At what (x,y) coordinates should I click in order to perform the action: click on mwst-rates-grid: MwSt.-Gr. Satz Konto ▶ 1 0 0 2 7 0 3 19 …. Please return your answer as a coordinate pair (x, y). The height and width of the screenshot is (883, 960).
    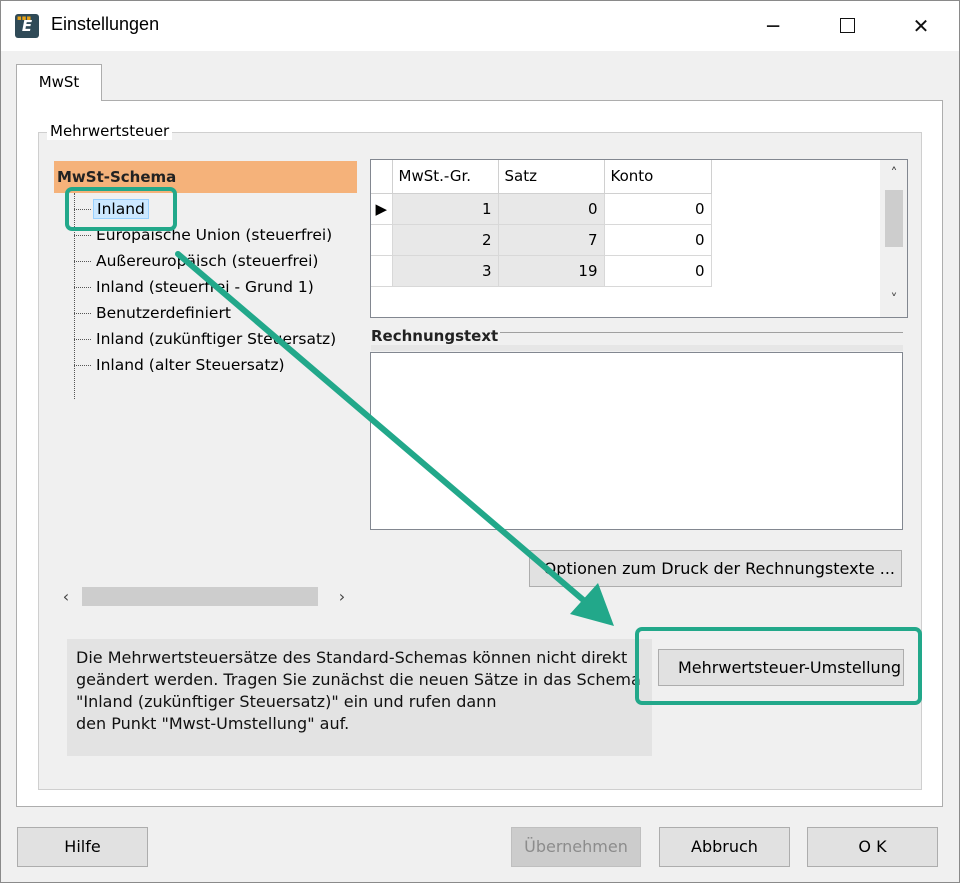
    Looking at the image, I should click on (639, 238).